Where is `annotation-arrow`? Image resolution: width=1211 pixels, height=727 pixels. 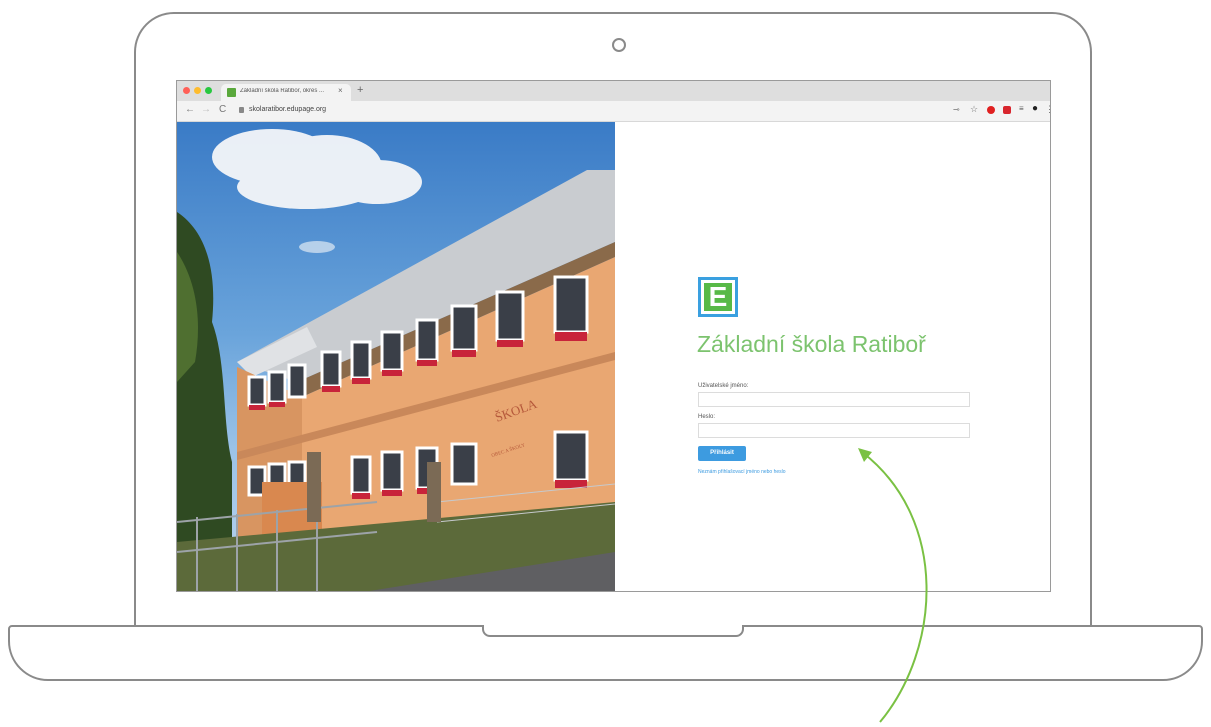 annotation-arrow is located at coordinates (893, 585).